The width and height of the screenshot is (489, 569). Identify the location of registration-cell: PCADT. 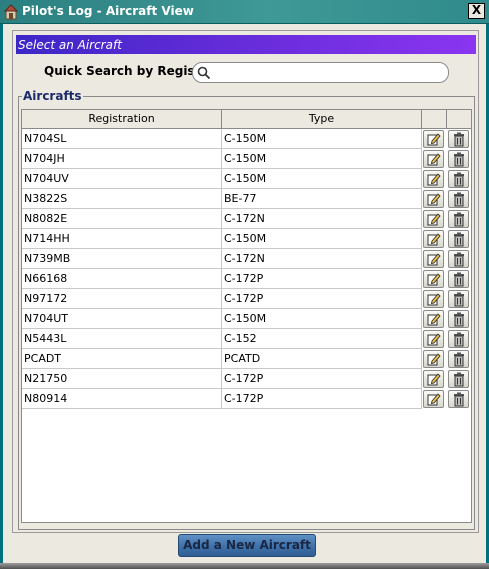
(122, 359).